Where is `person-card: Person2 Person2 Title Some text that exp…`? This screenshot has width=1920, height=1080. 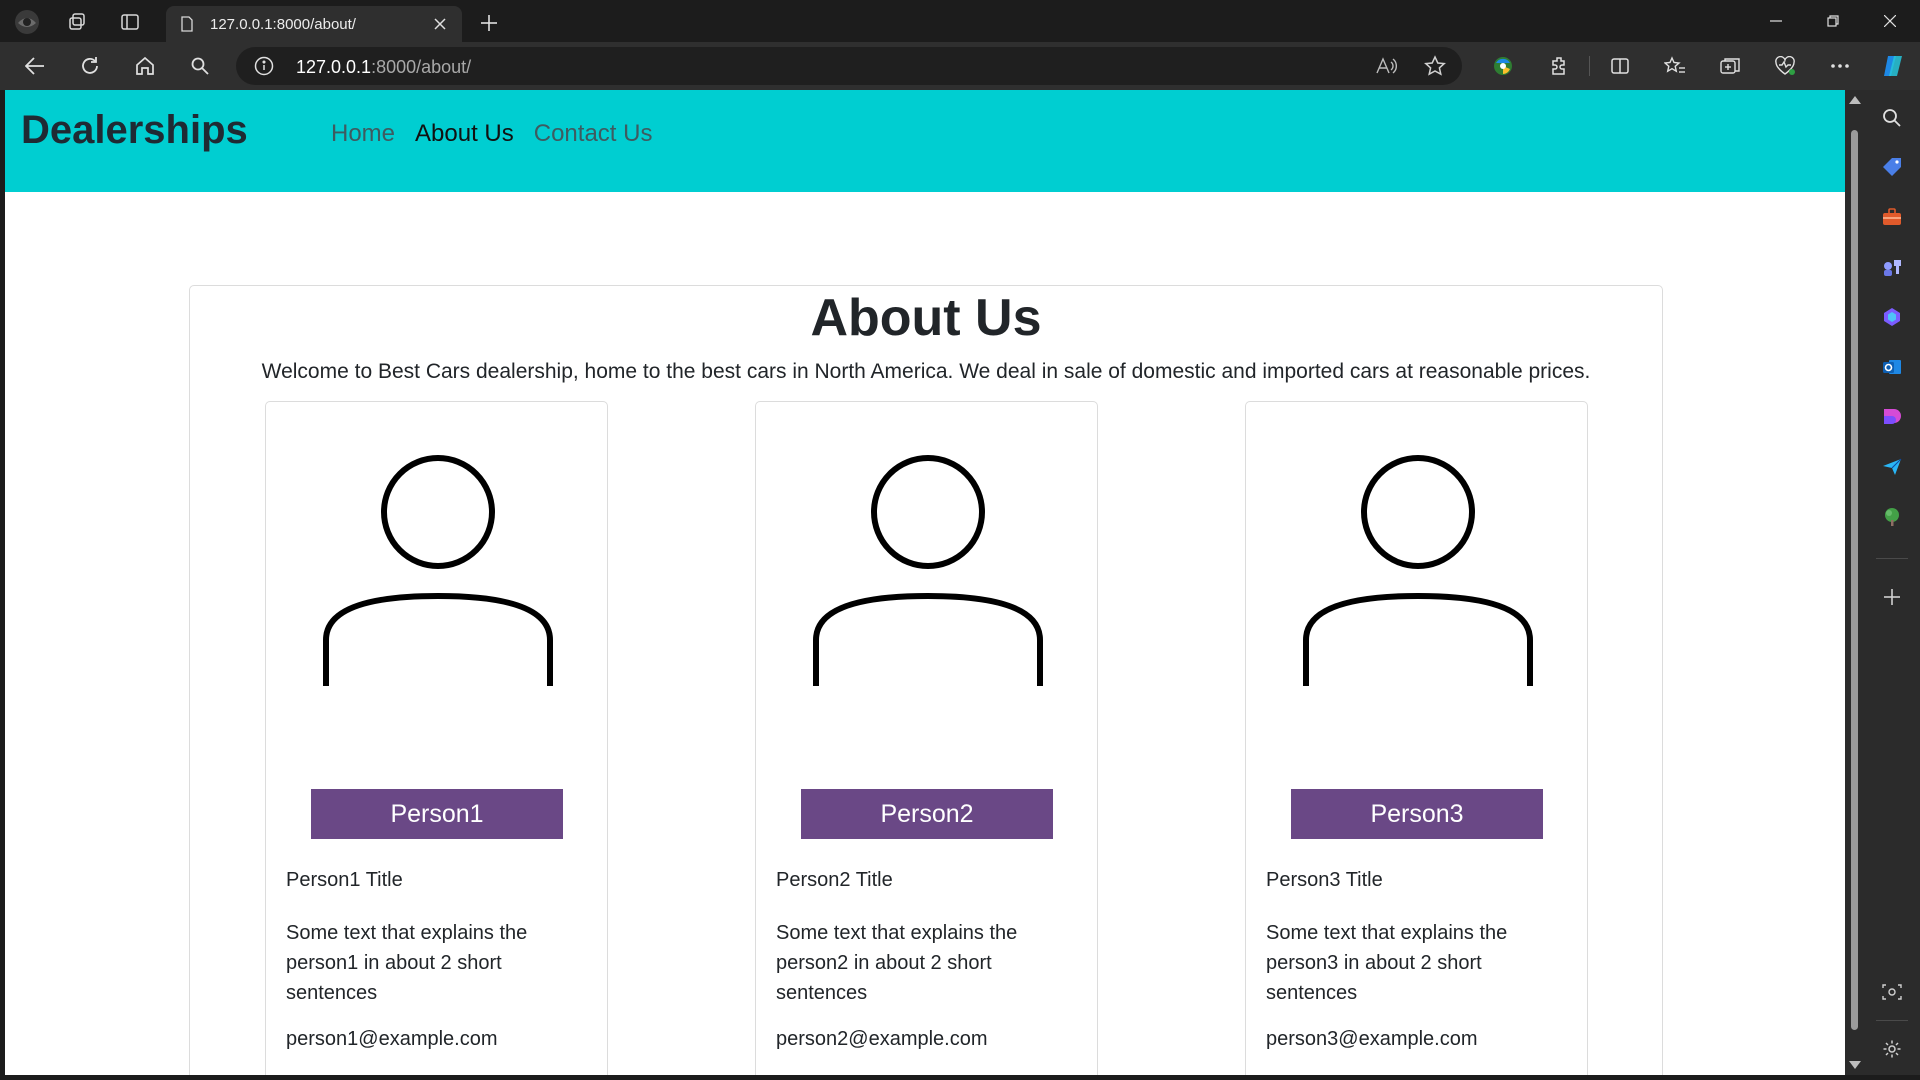 person-card: Person2 Person2 Title Some text that exp… is located at coordinates (926, 738).